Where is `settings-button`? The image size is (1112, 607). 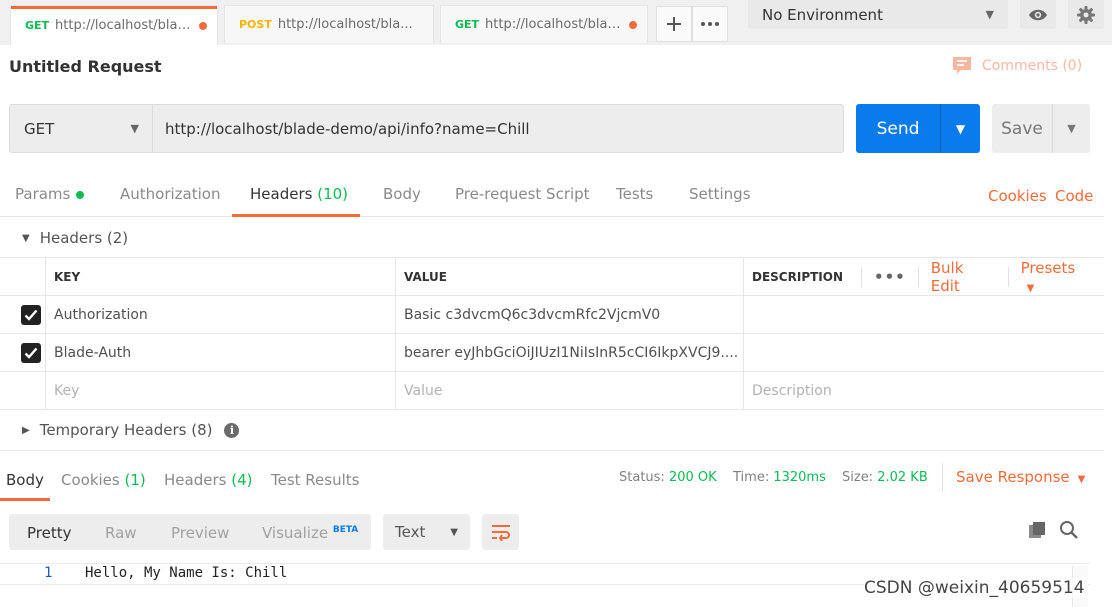
settings-button is located at coordinates (1086, 14).